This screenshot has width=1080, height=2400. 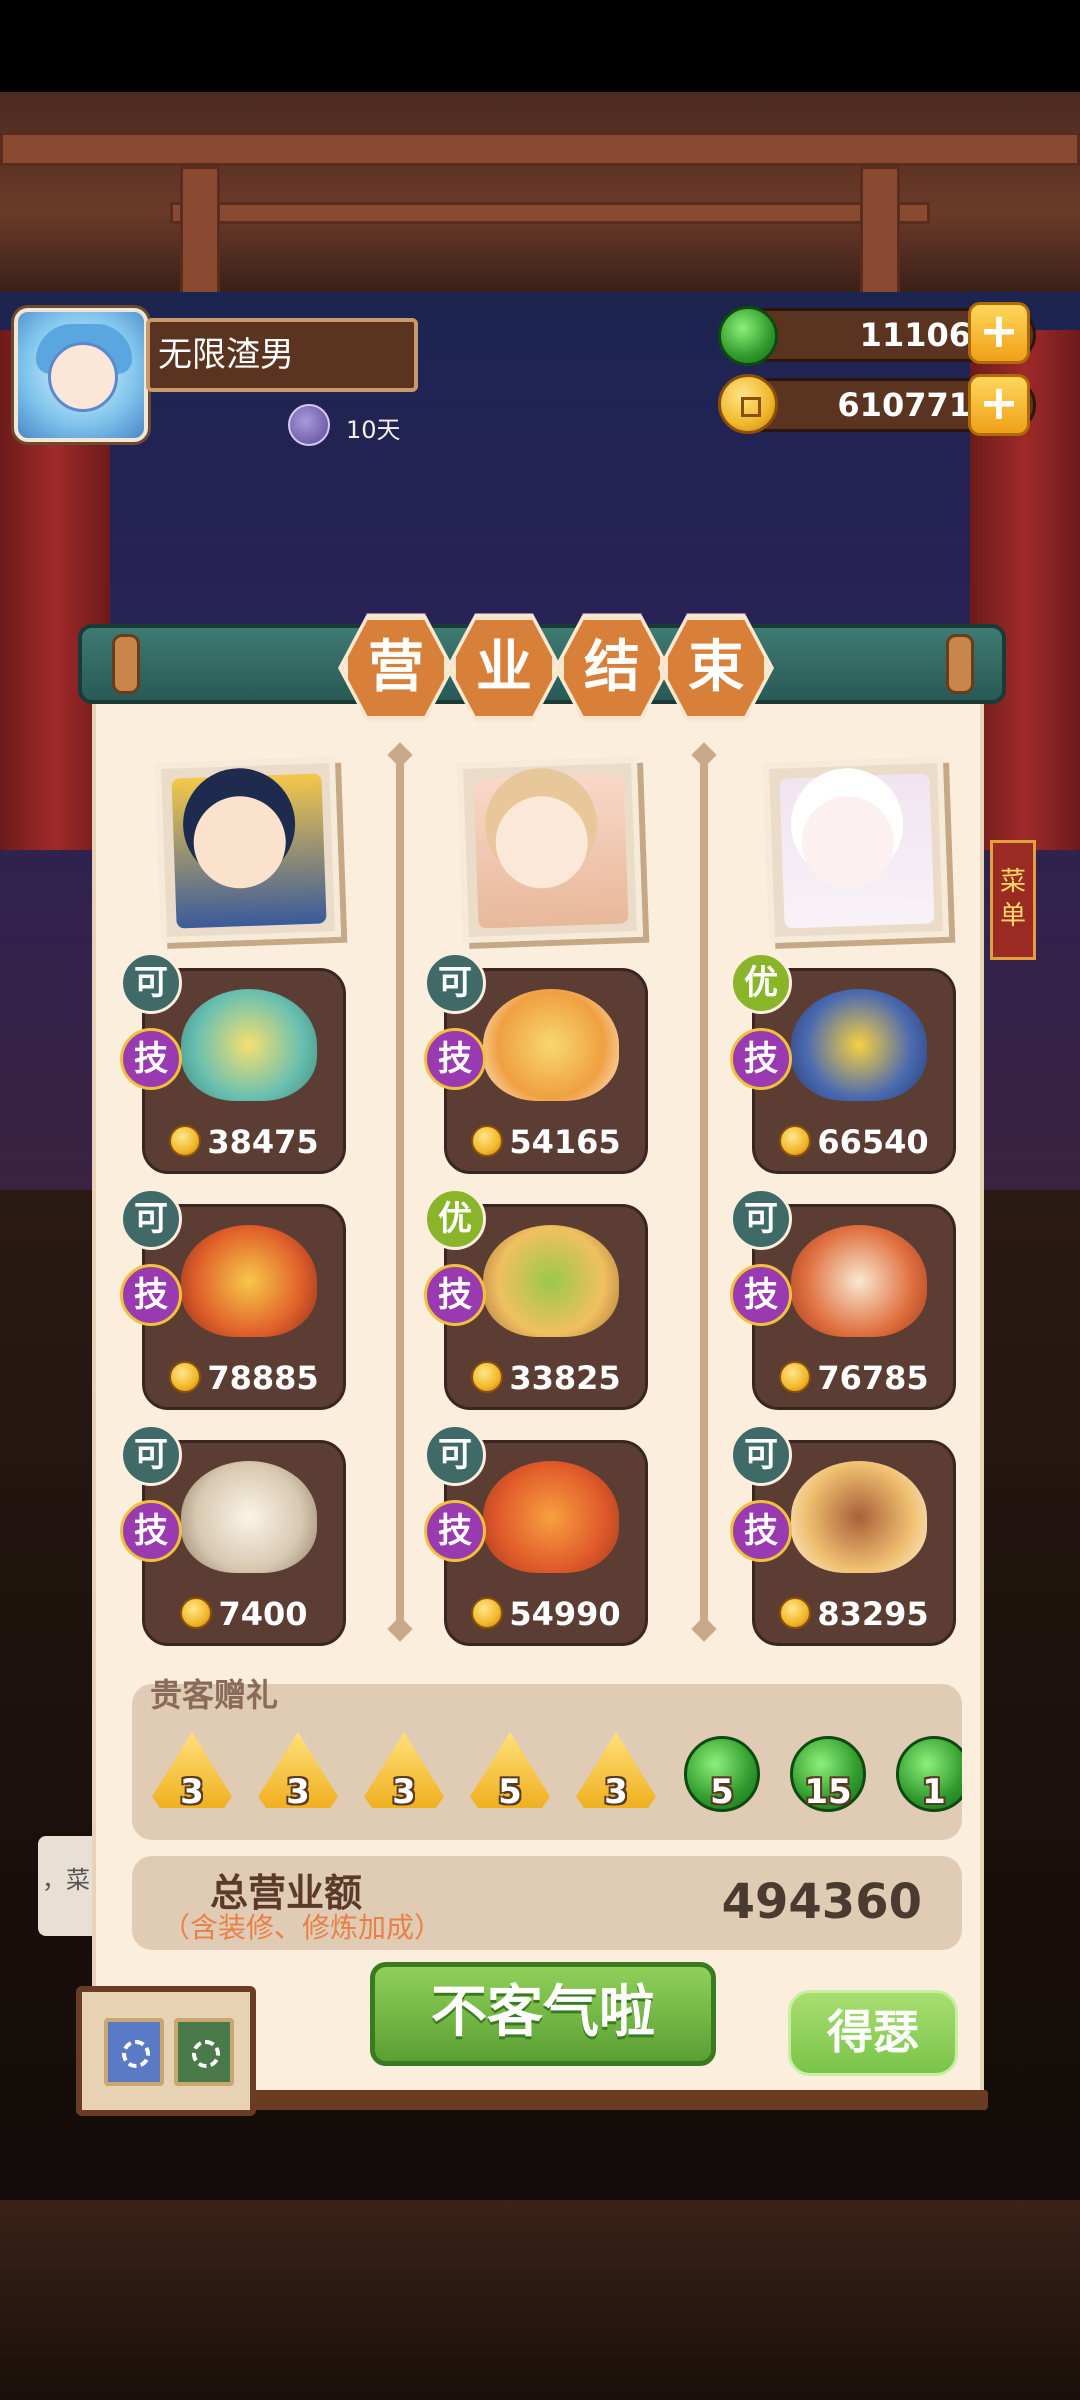 I want to click on status-bar, so click(x=540, y=46).